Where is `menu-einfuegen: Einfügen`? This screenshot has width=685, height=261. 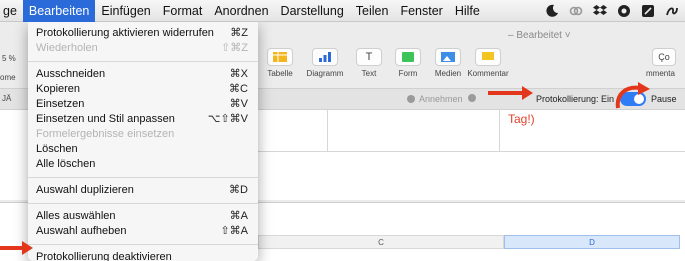
menu-einfuegen: Einfügen is located at coordinates (125, 11).